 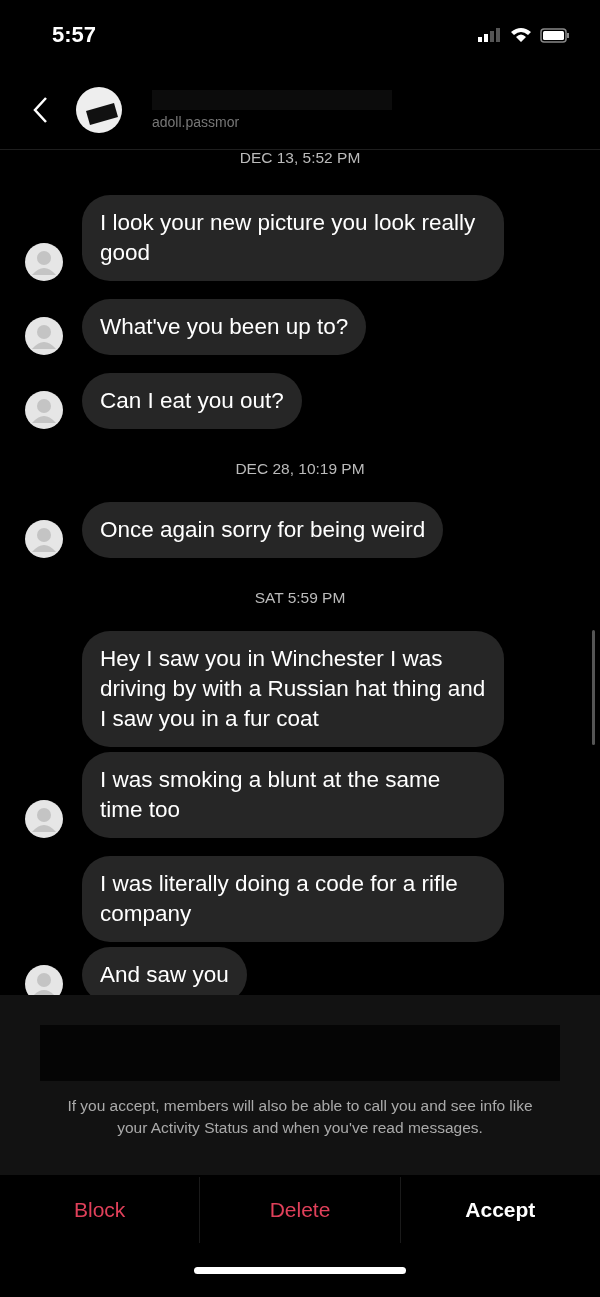 I want to click on timestamp: DEC 28, 10:19 PM, so click(x=300, y=469).